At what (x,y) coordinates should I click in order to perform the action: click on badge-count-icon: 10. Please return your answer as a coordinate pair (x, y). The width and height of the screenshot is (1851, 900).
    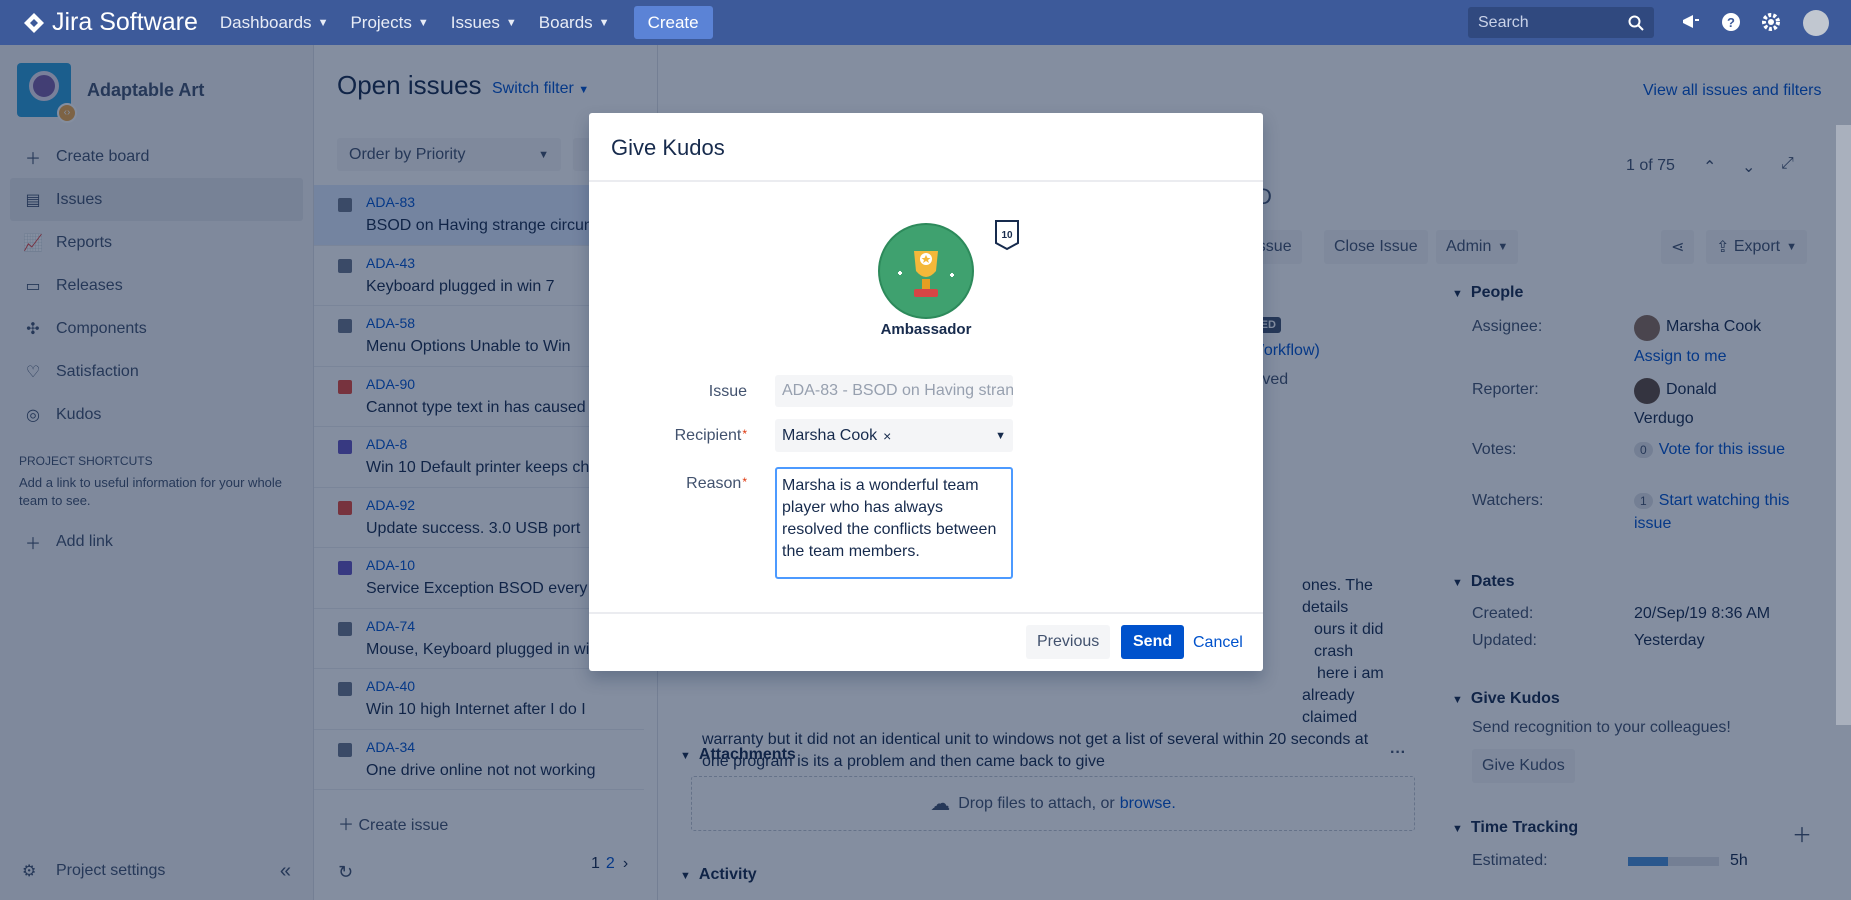
    Looking at the image, I should click on (1007, 235).